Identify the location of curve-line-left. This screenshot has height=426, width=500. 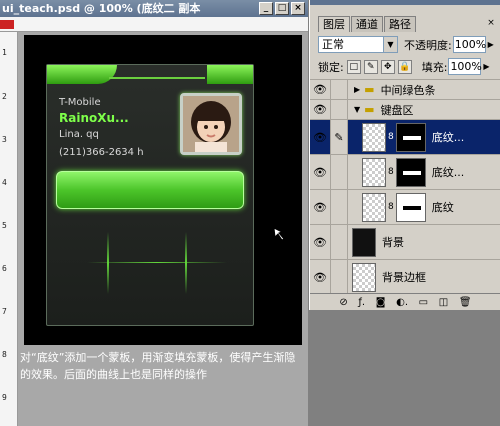
(108, 263).